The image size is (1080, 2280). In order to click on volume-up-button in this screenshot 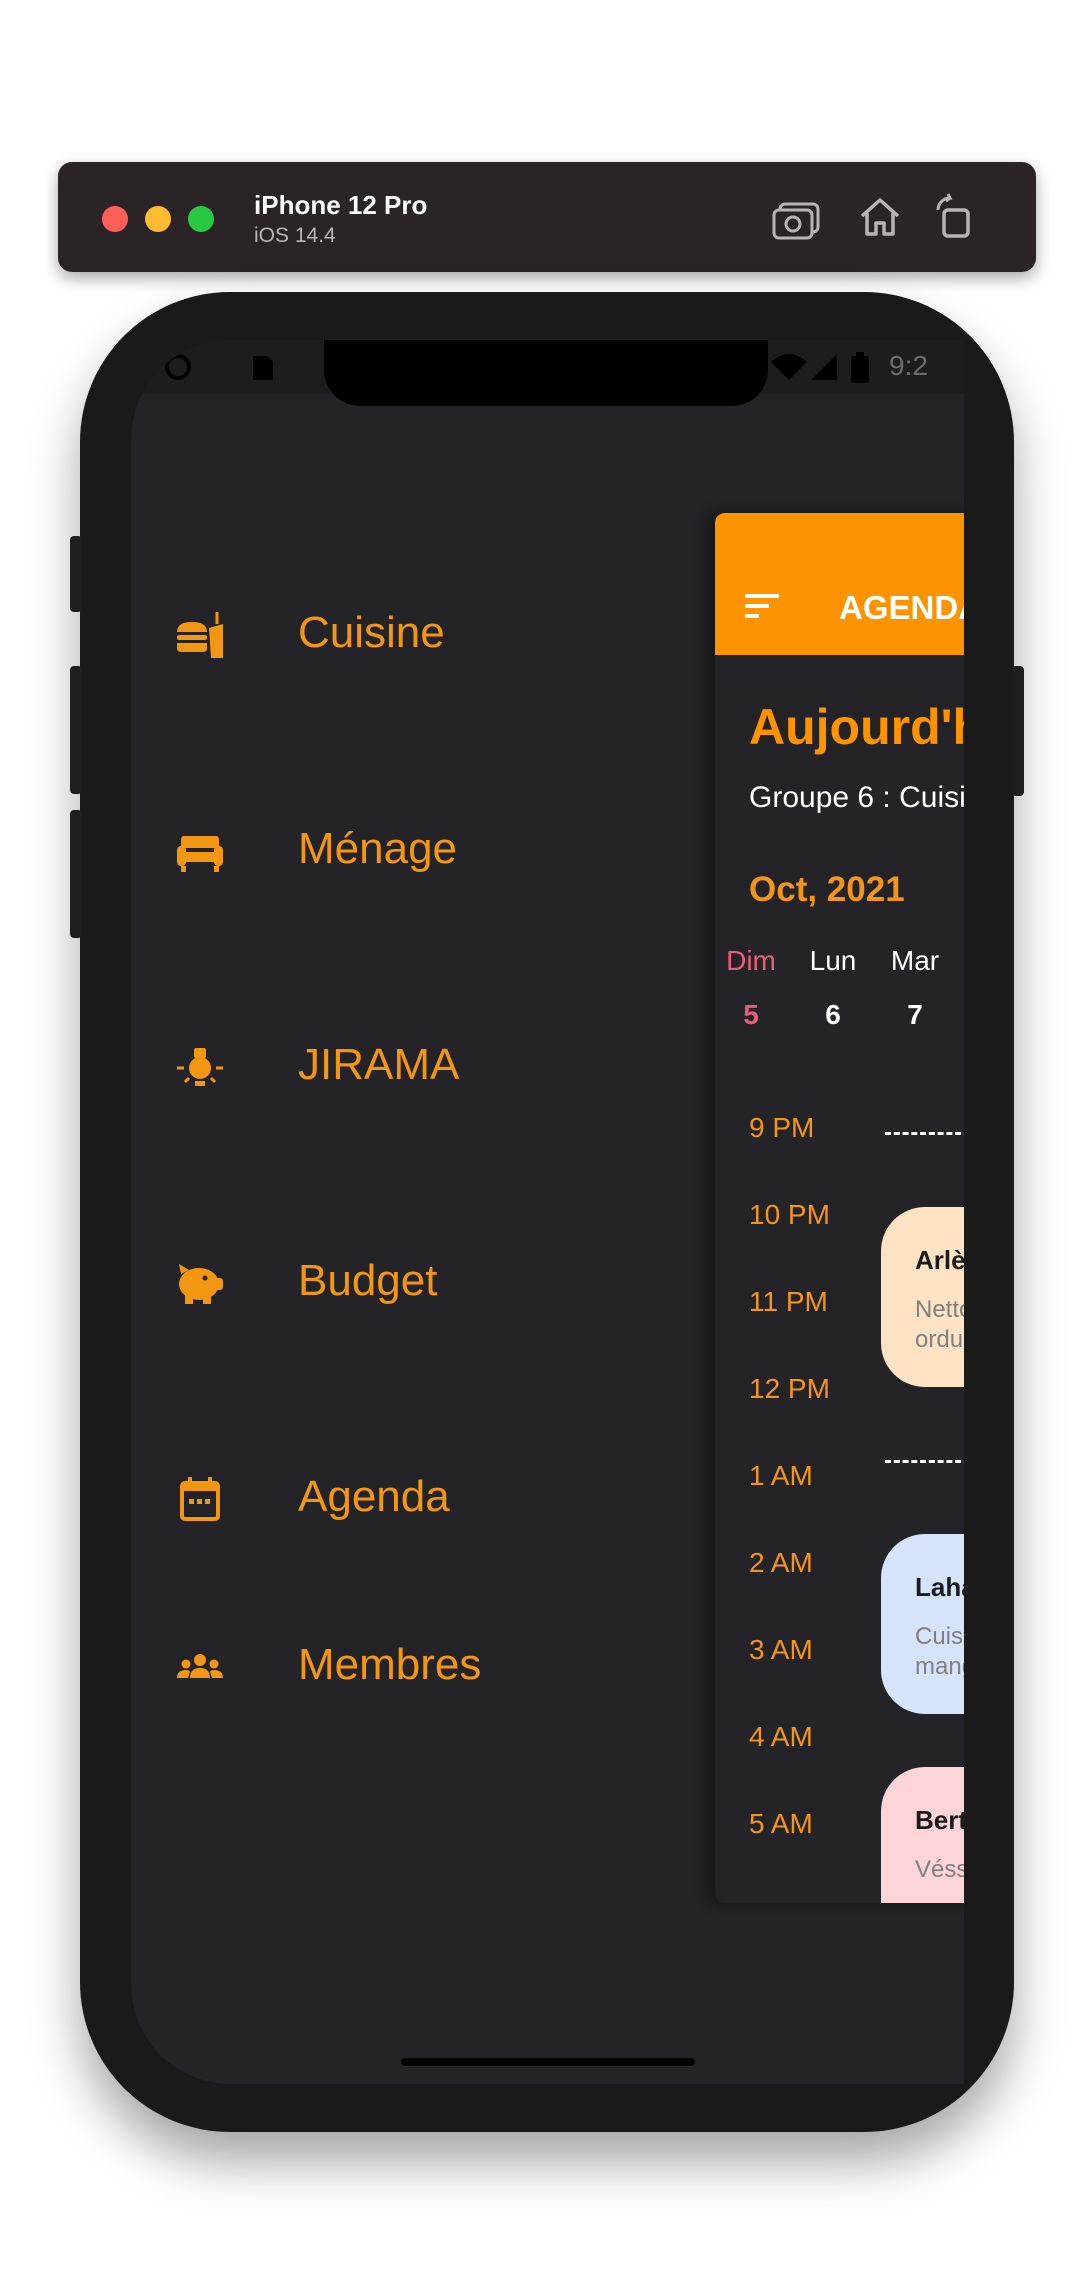, I will do `click(76, 730)`.